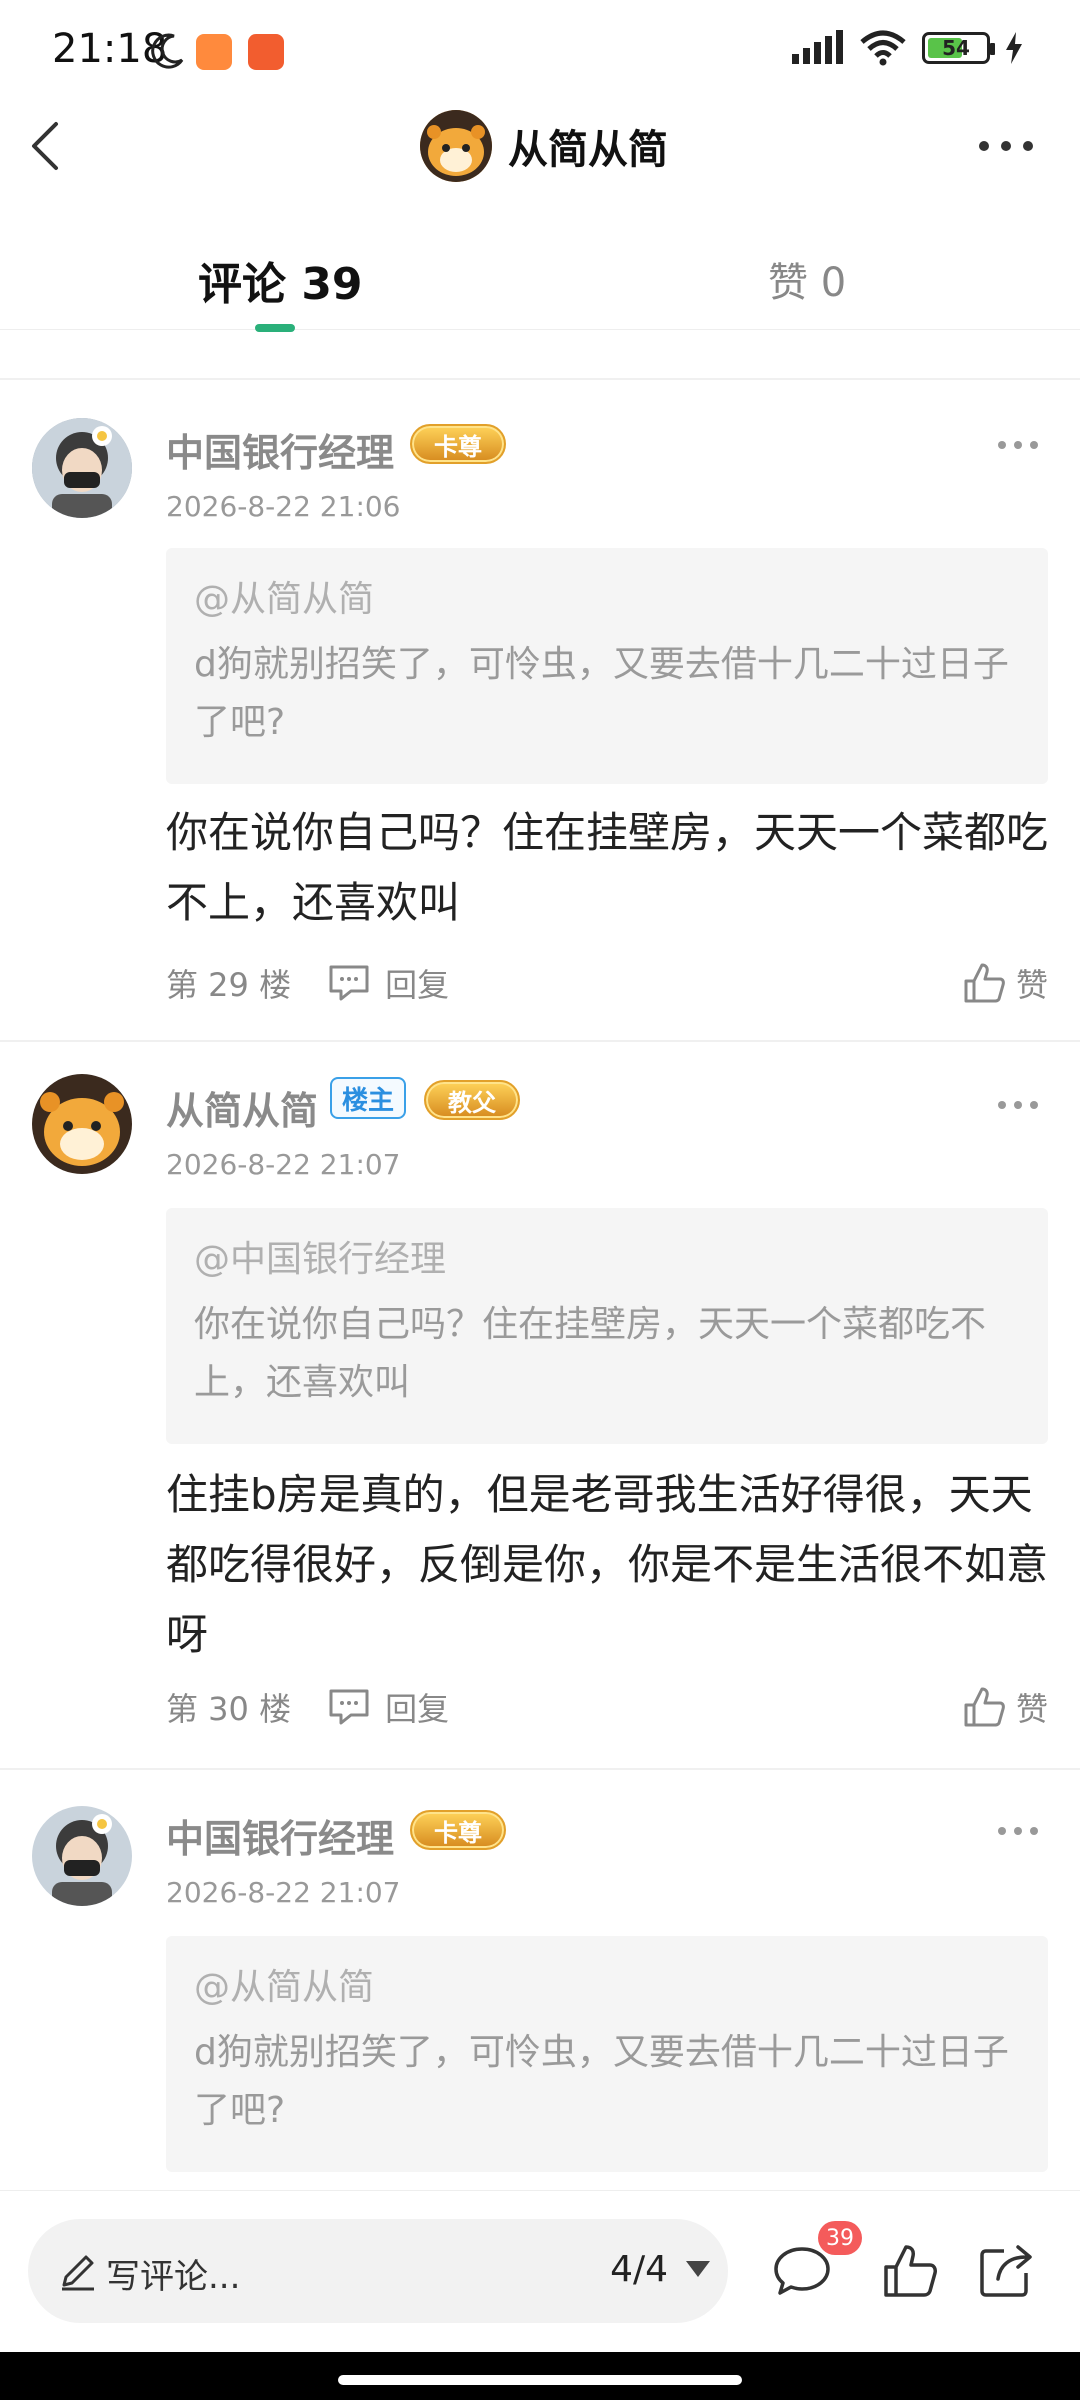  Describe the element at coordinates (607, 1707) in the screenshot. I see `comment-footer: 第 30 楼 回复 赞` at that location.